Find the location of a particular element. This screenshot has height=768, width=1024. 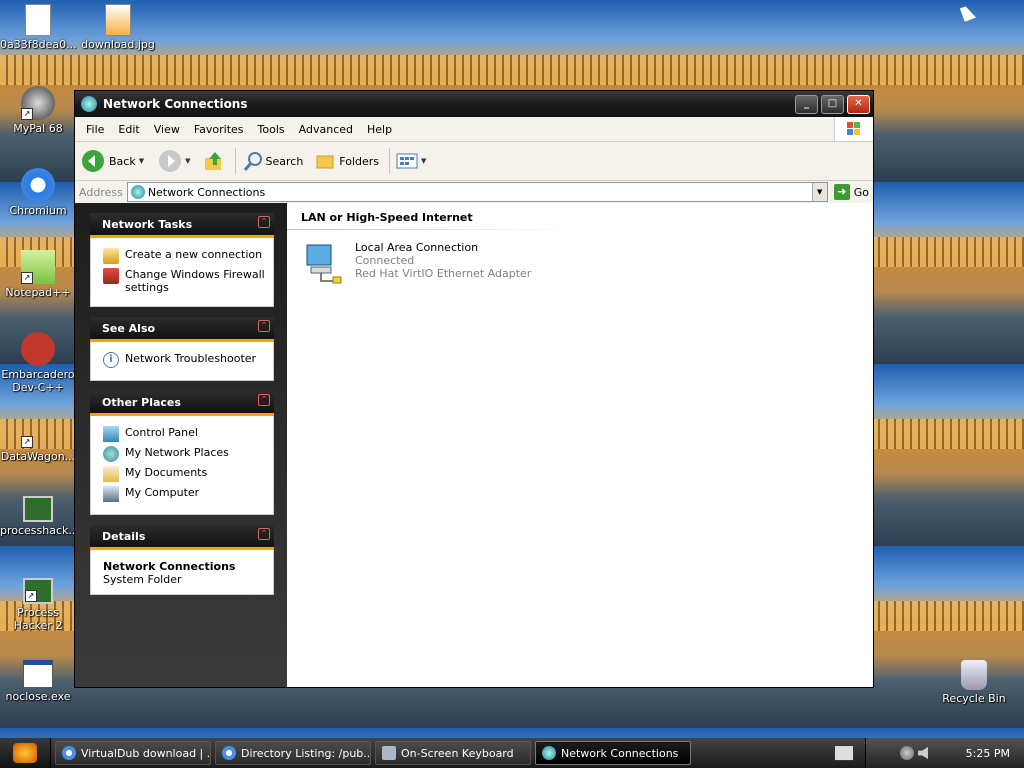

desktop-icon-devcpp: Embarcadero Dev-C++ is located at coordinates (38, 363).